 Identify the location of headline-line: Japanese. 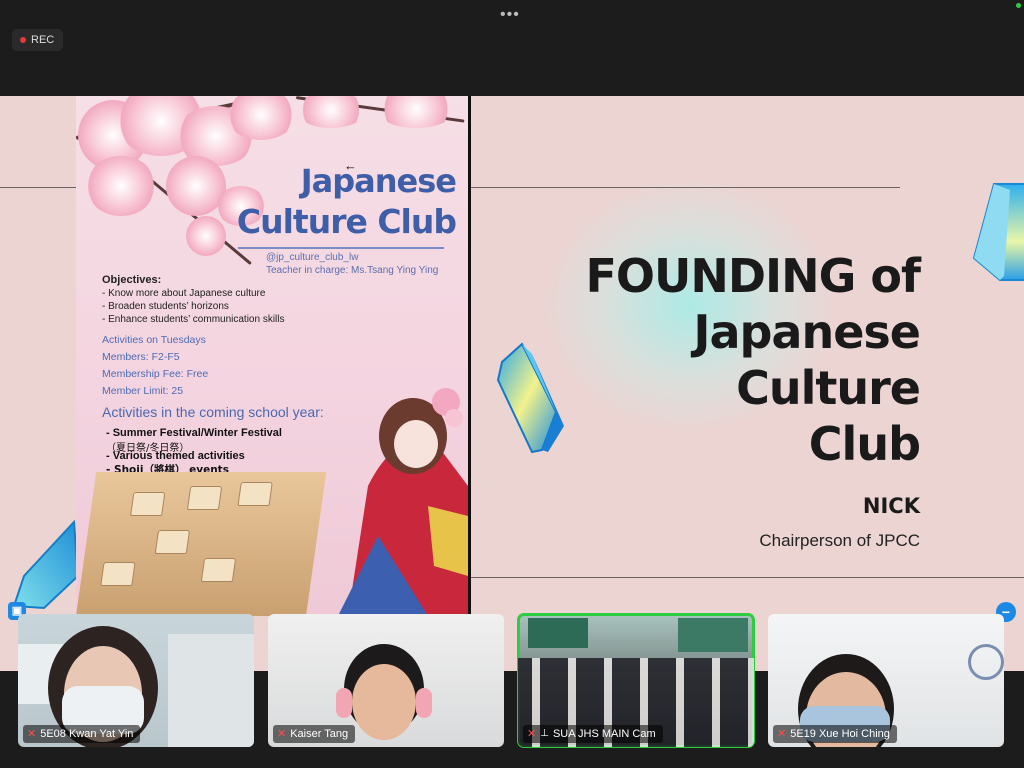
(807, 332).